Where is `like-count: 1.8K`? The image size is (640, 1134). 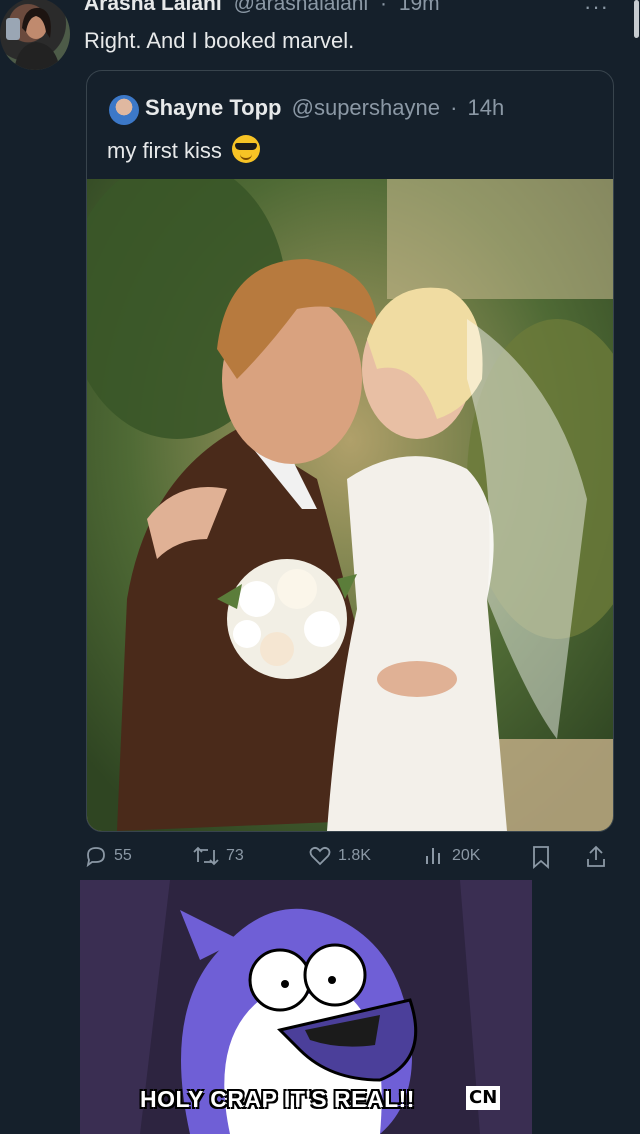 like-count: 1.8K is located at coordinates (354, 855).